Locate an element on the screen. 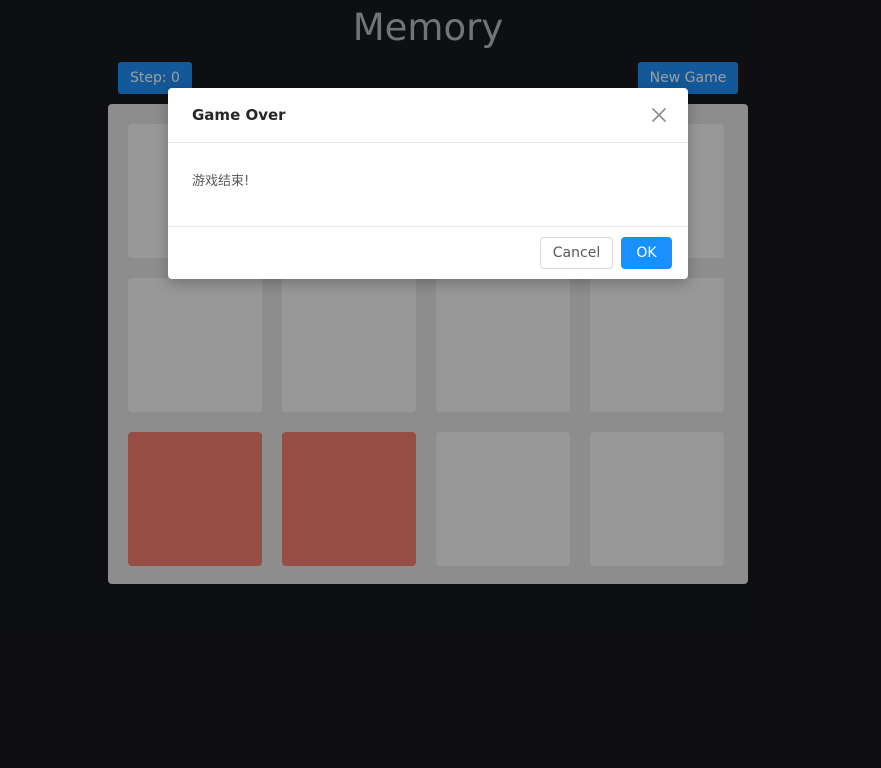  cancel-button: Cancel is located at coordinates (576, 253).